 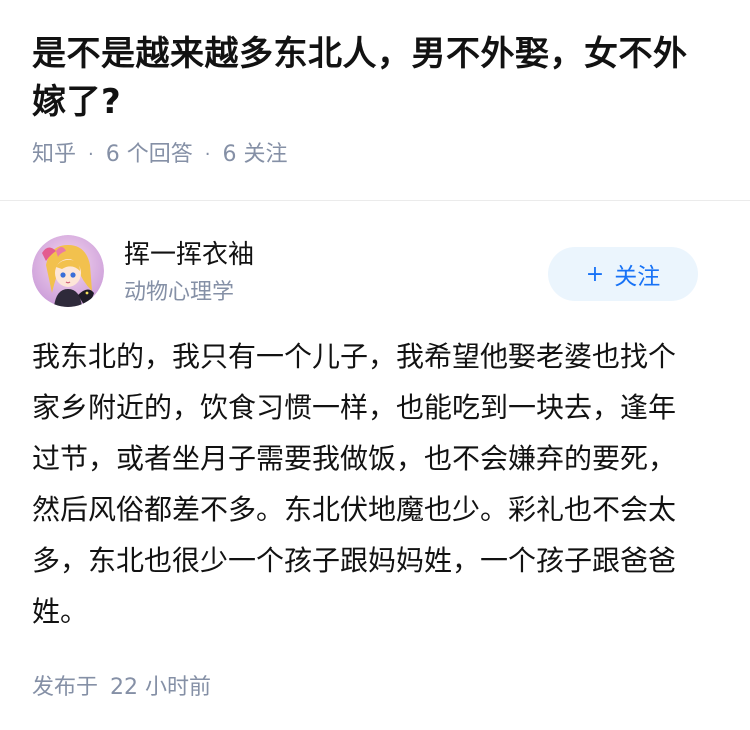 I want to click on author-name: 挥一挥衣袖, so click(x=189, y=255).